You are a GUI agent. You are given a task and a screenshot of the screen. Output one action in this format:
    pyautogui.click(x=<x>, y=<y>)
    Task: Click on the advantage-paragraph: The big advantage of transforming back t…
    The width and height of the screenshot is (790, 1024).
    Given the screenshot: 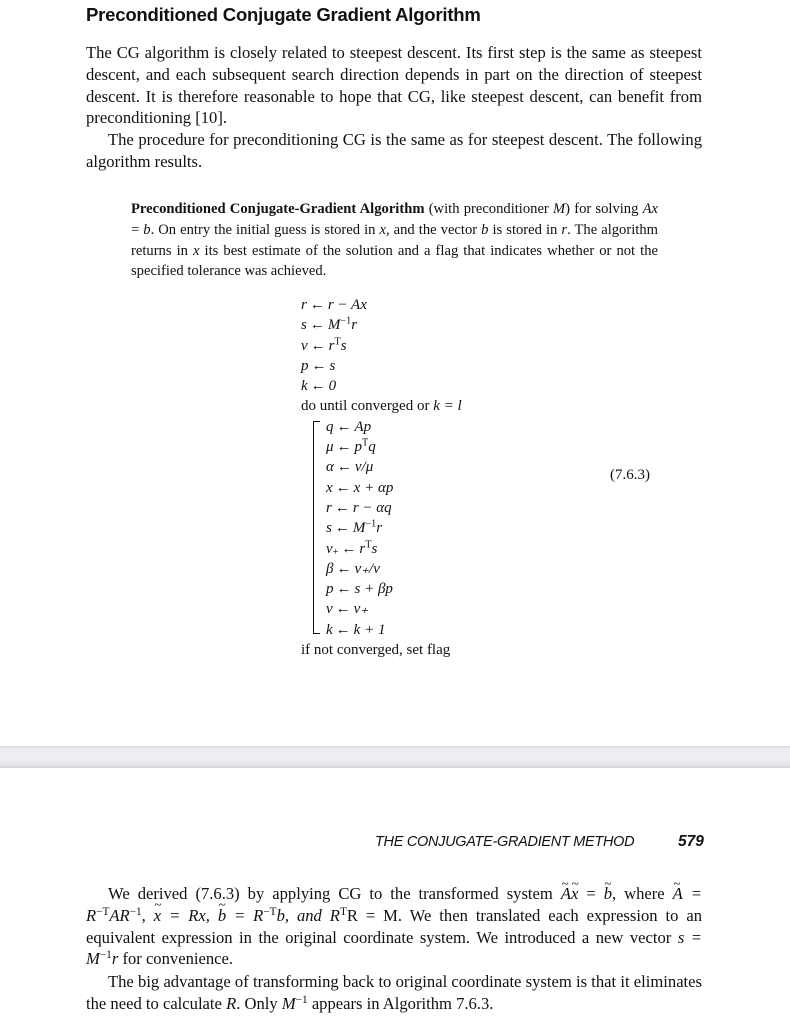 What is the action you would take?
    pyautogui.click(x=394, y=992)
    